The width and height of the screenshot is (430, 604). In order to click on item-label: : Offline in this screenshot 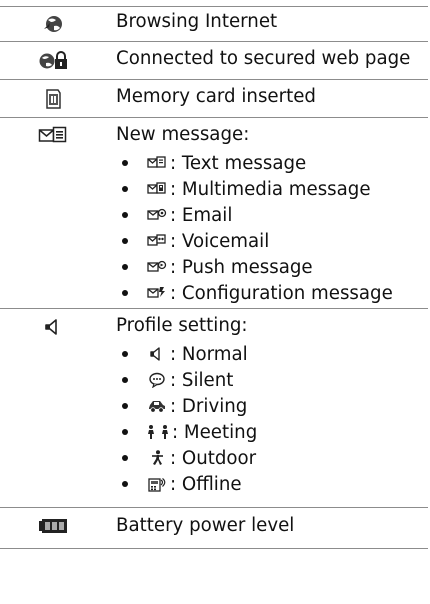, I will do `click(206, 484)`.